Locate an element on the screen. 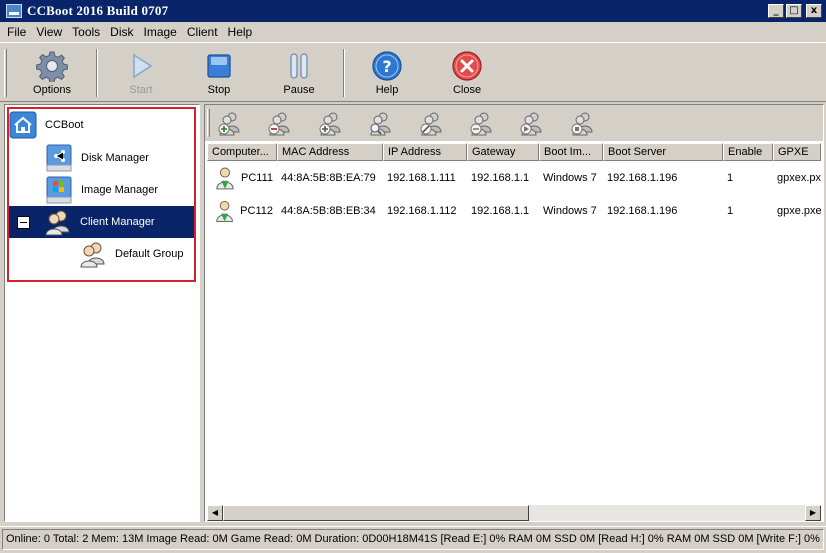  cell-gpxe: gpxex.pxe is located at coordinates (799, 177).